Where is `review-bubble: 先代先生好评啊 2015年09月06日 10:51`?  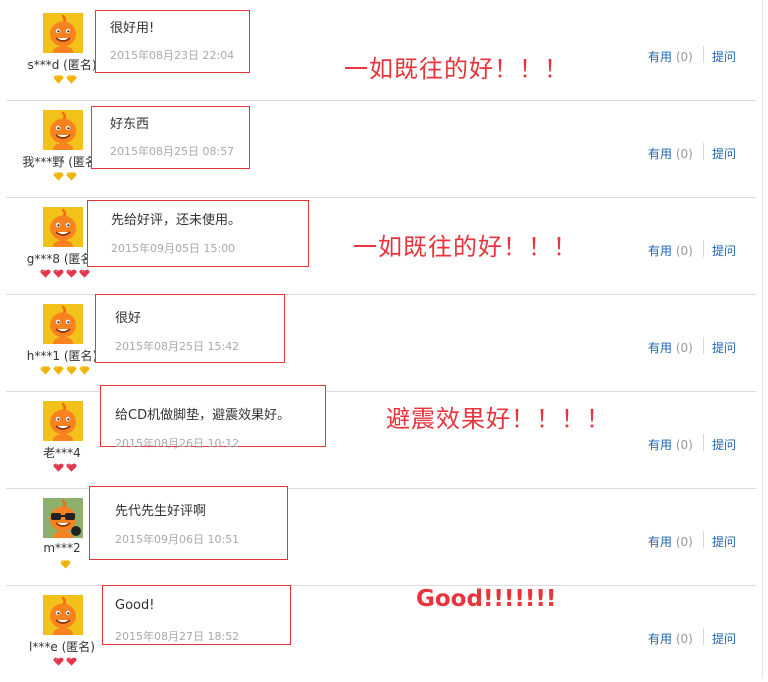 review-bubble: 先代先生好评啊 2015年09月06日 10:51 is located at coordinates (188, 523).